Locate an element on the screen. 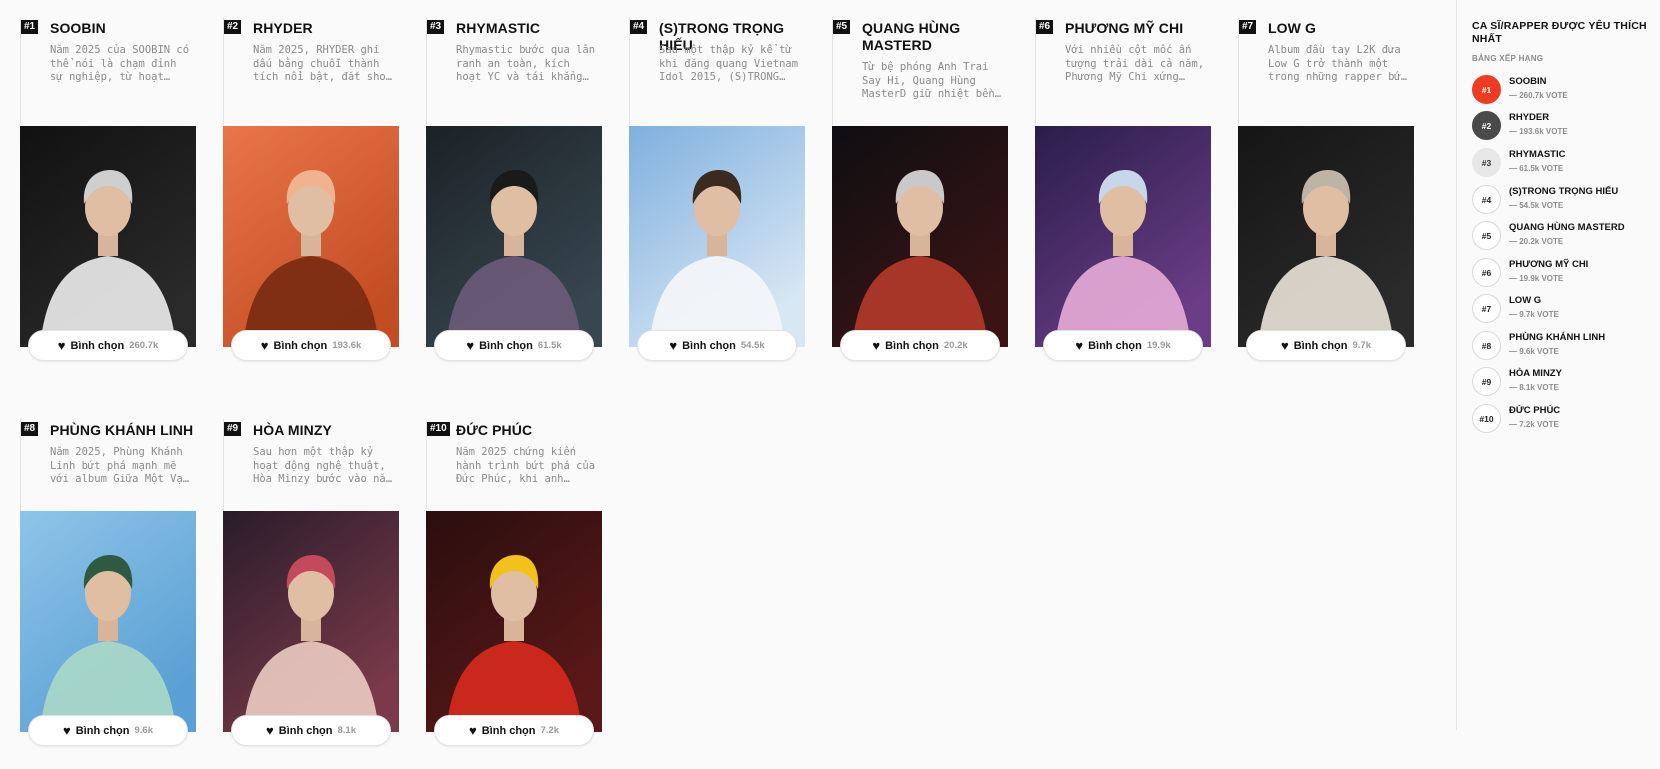  vote-count: 193.6k is located at coordinates (347, 345).